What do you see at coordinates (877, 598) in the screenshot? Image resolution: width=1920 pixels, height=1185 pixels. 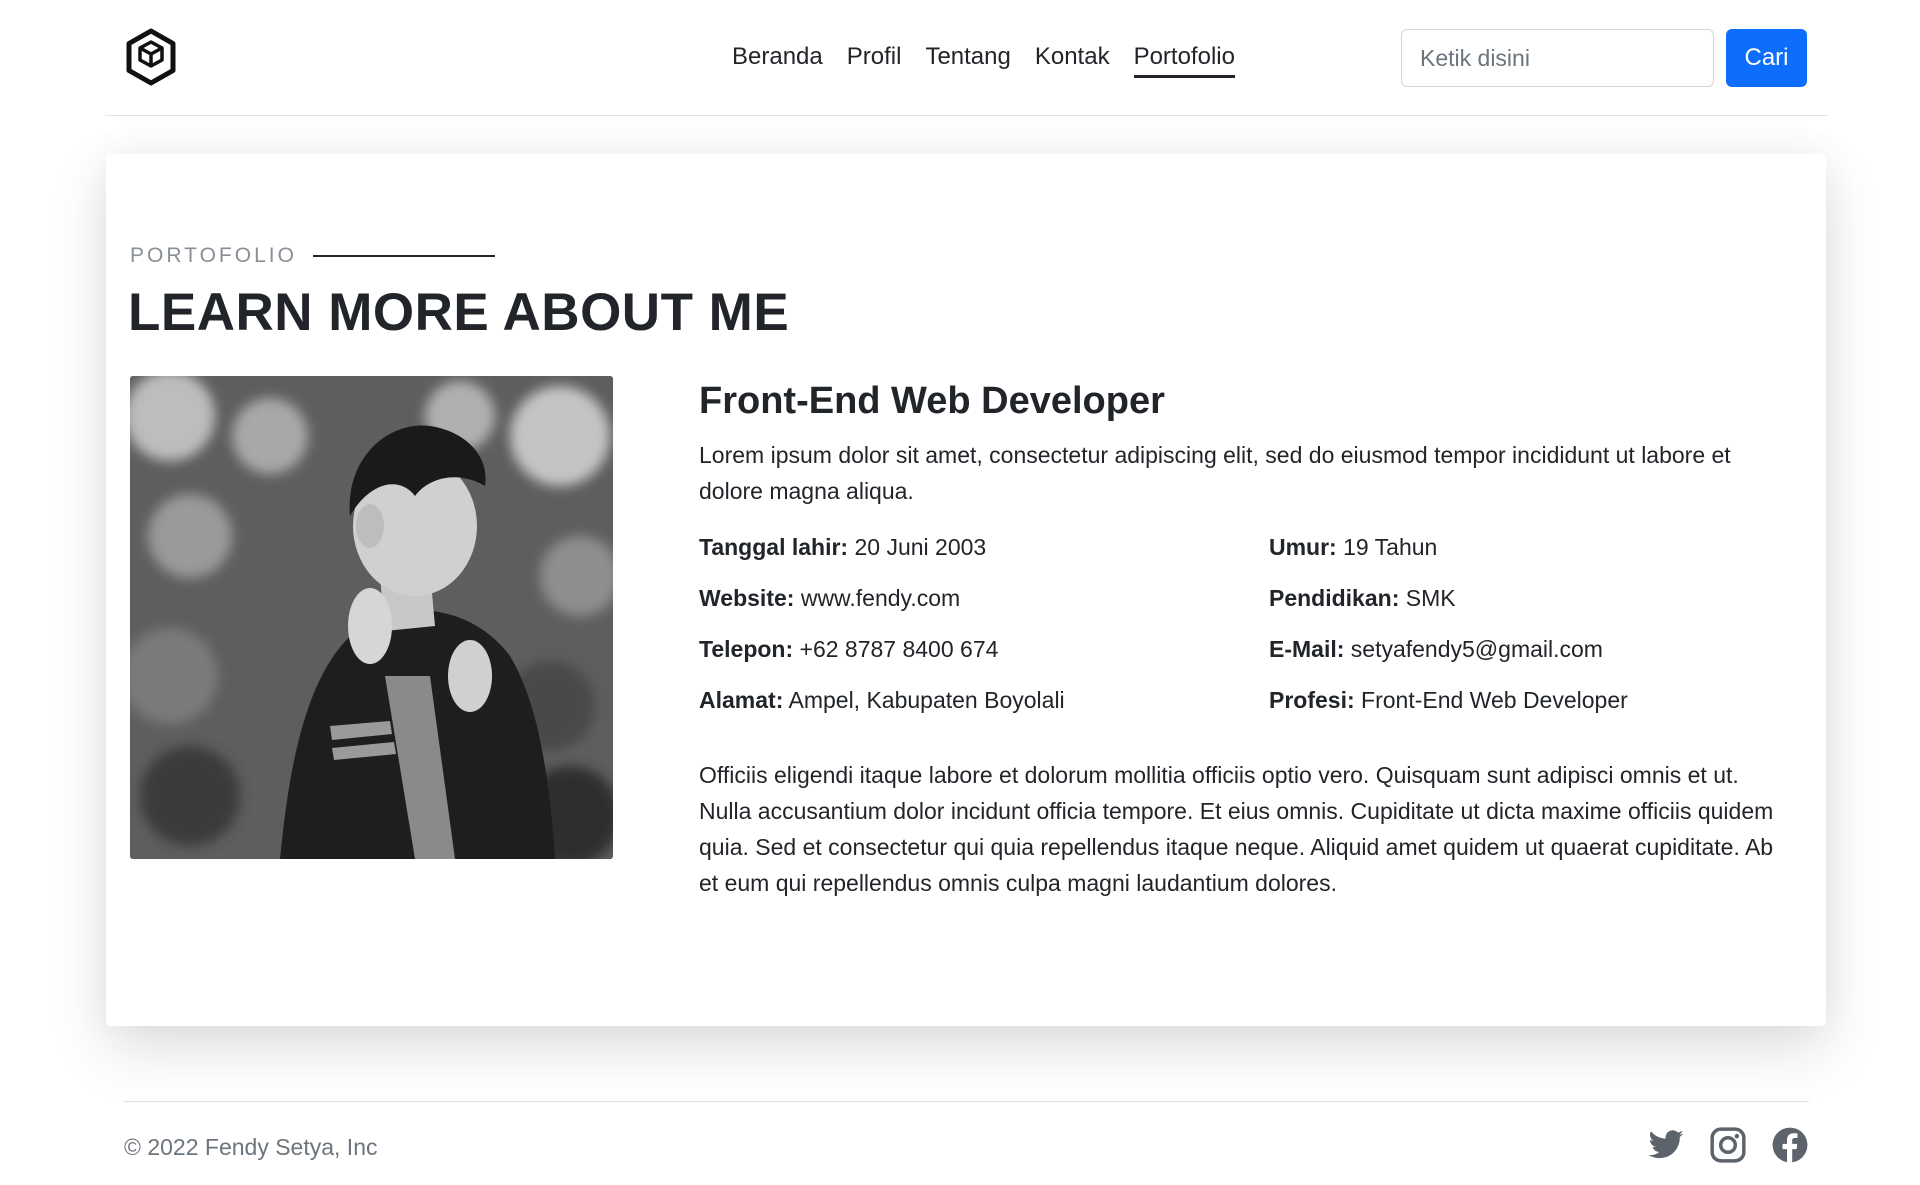 I see `fact-value: www.fendy.com` at bounding box center [877, 598].